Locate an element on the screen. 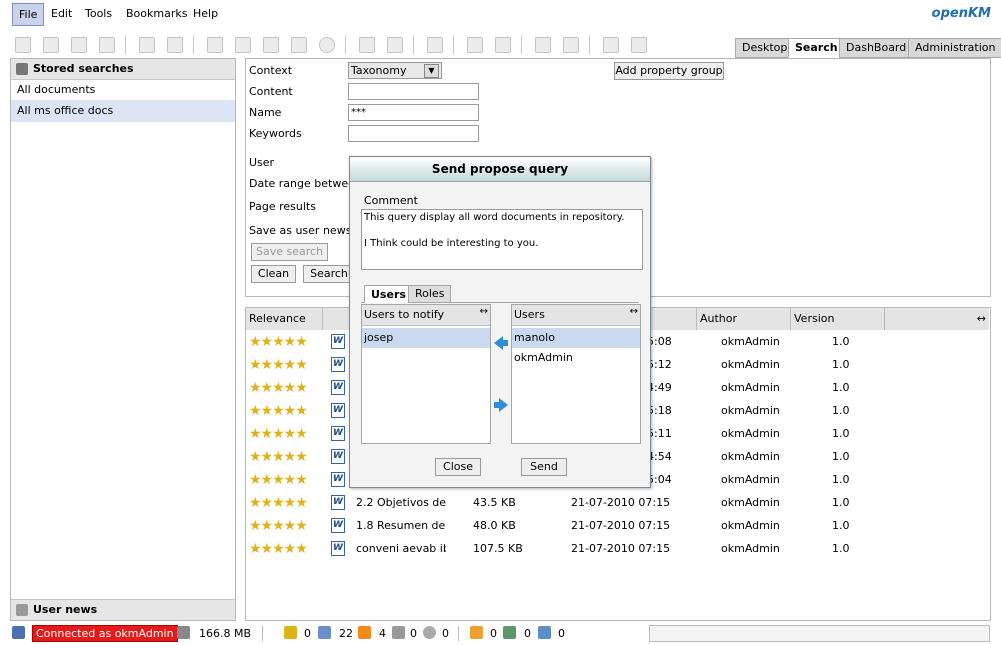 This screenshot has width=1001, height=645. tab-users: Users is located at coordinates (388, 294).